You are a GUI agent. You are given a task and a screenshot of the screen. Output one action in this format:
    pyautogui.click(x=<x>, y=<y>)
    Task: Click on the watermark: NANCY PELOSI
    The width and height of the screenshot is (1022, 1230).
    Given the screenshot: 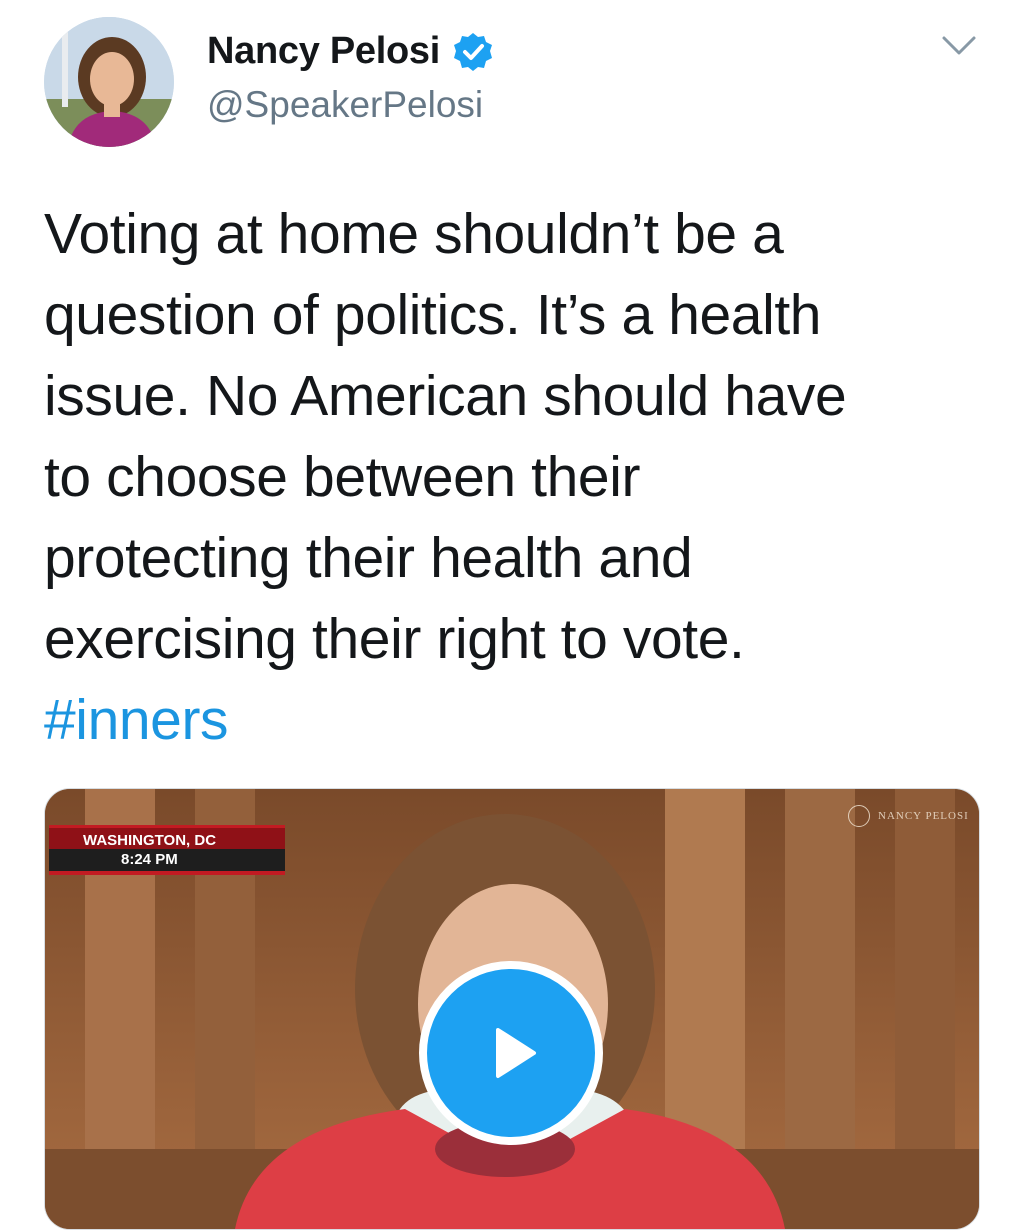 What is the action you would take?
    pyautogui.click(x=908, y=816)
    